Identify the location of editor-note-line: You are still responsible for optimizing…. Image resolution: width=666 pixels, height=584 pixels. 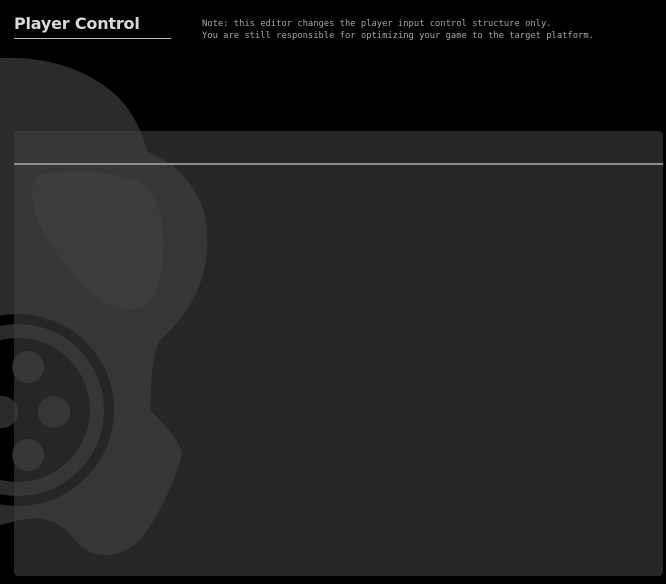
(398, 35).